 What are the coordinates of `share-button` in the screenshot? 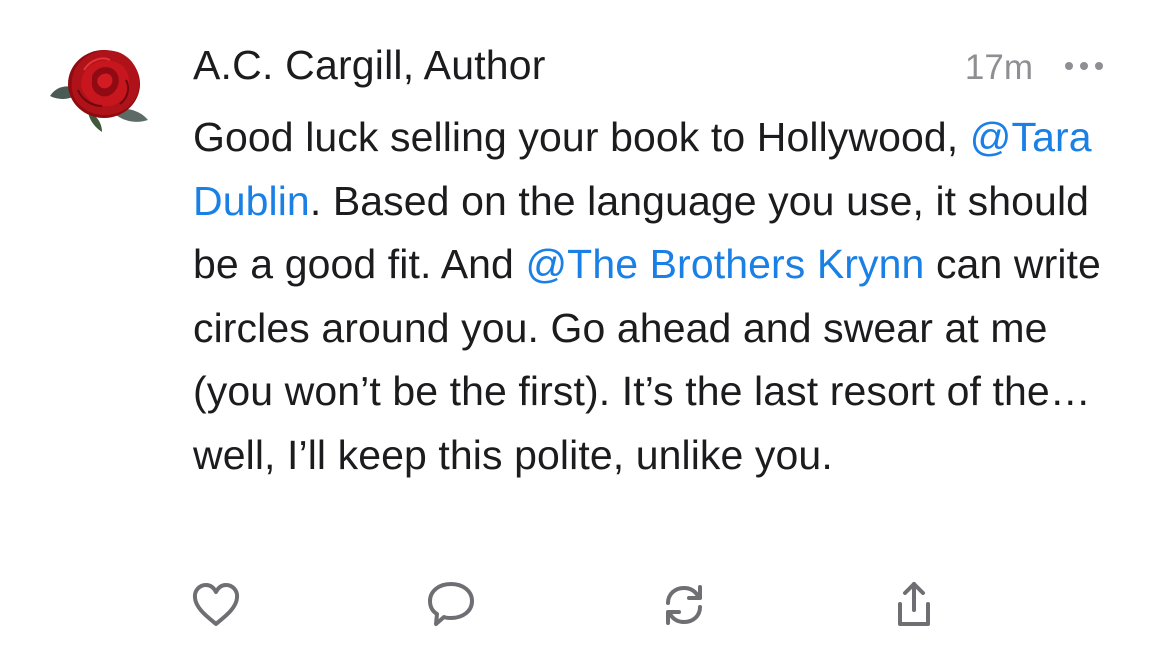 It's located at (914, 605).